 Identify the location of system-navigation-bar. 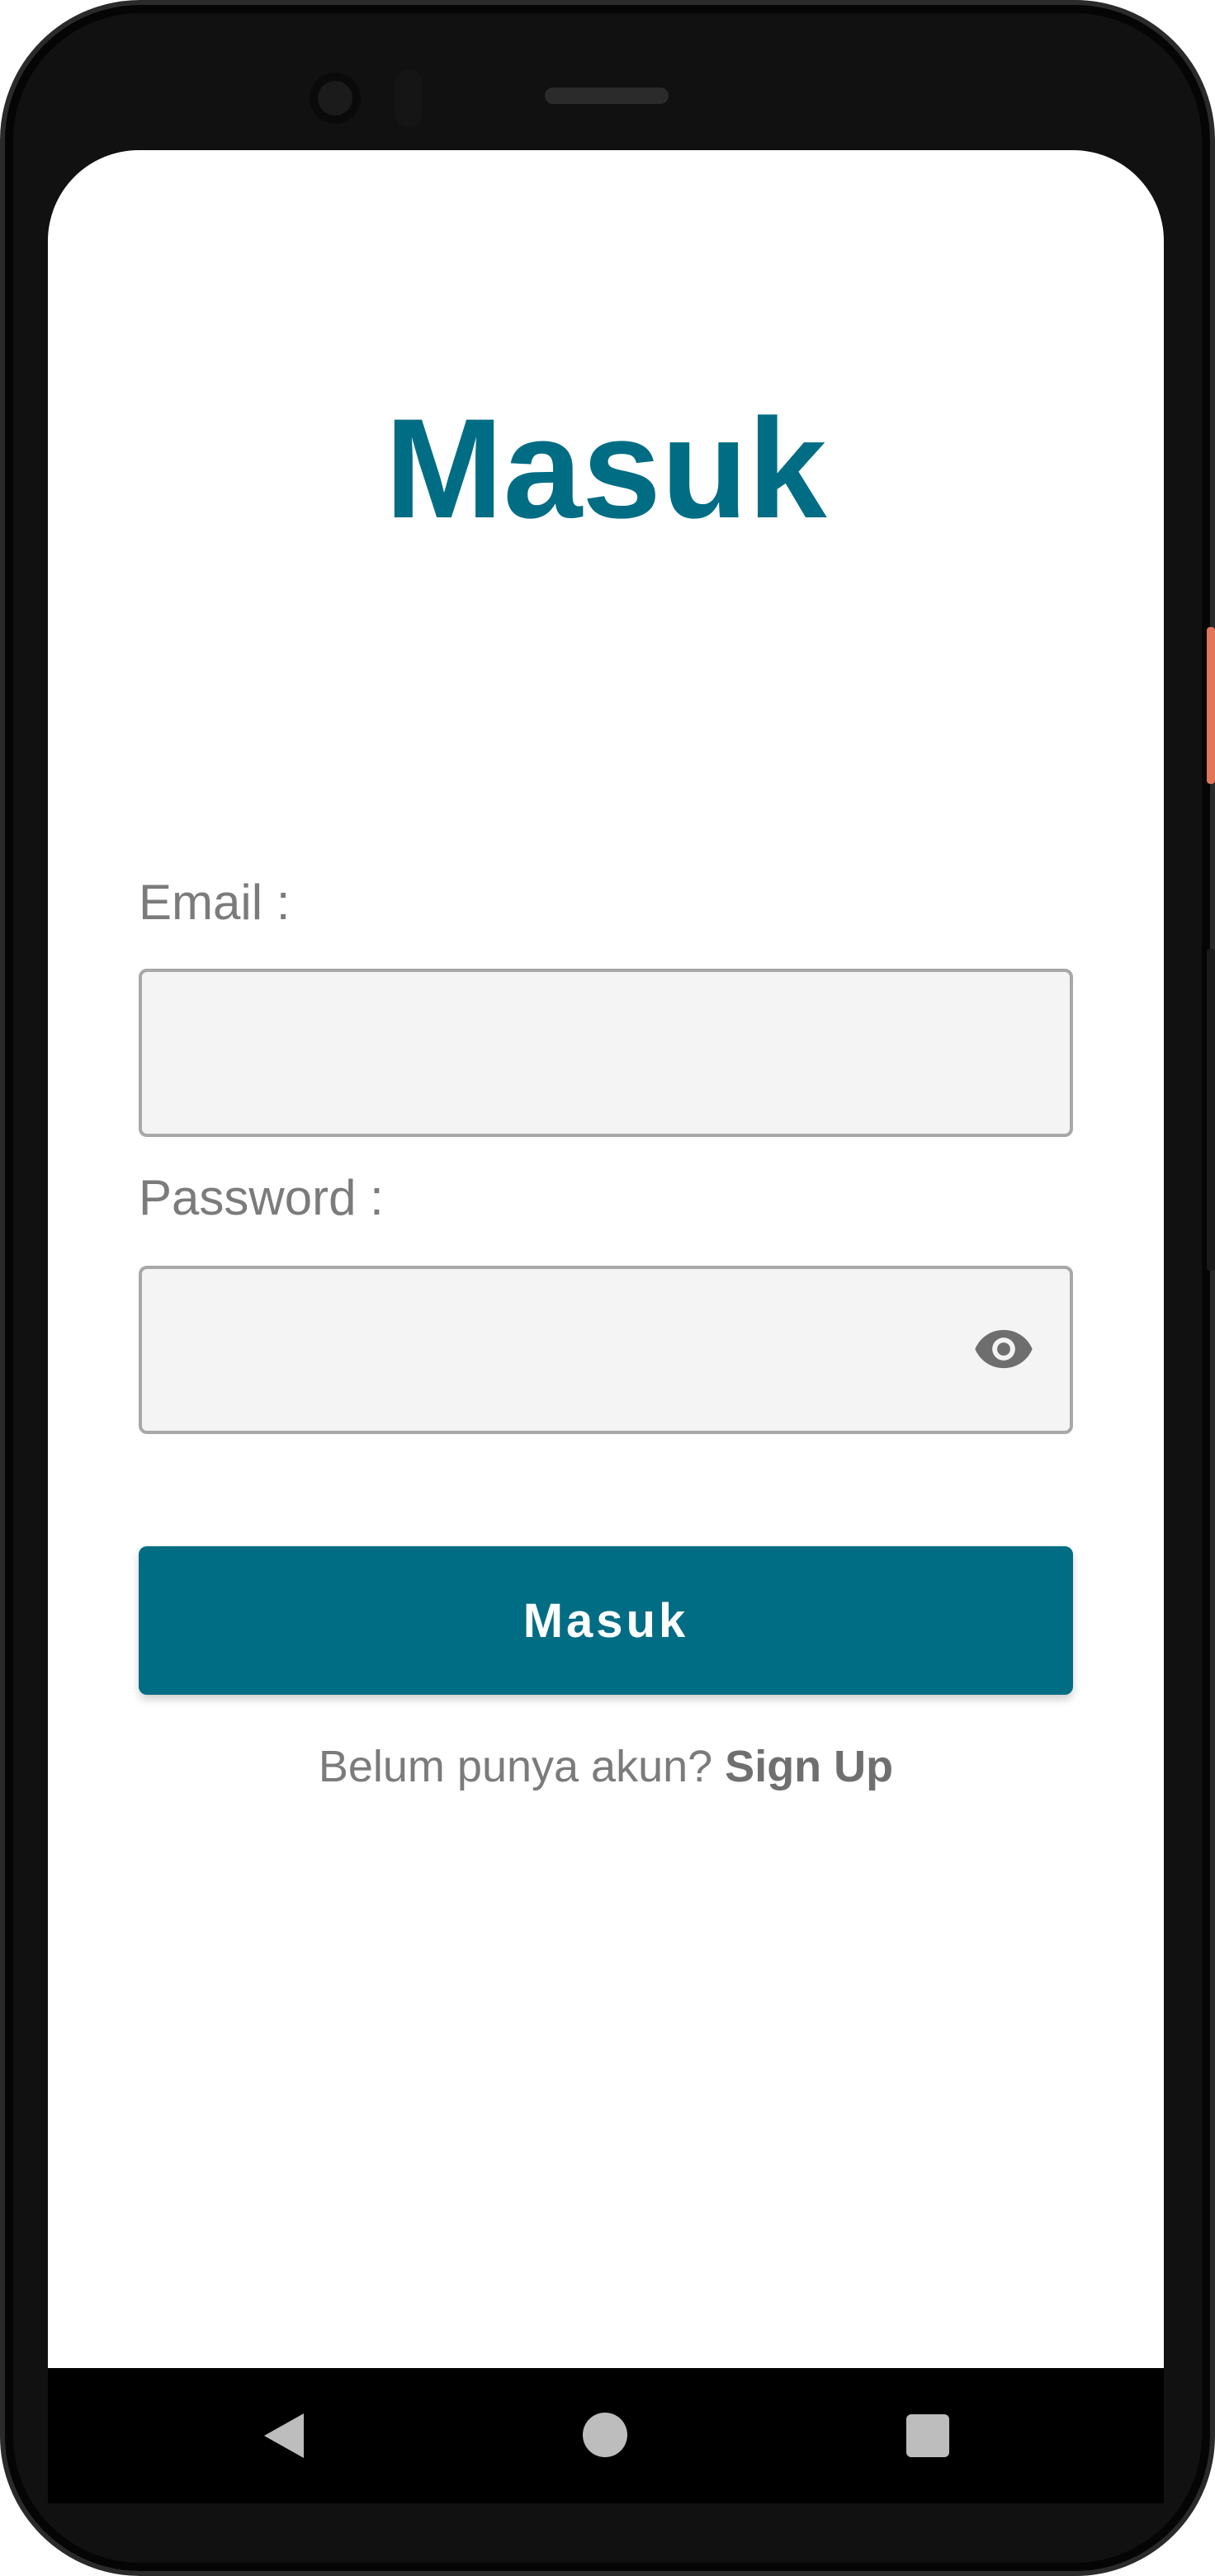
(606, 2435).